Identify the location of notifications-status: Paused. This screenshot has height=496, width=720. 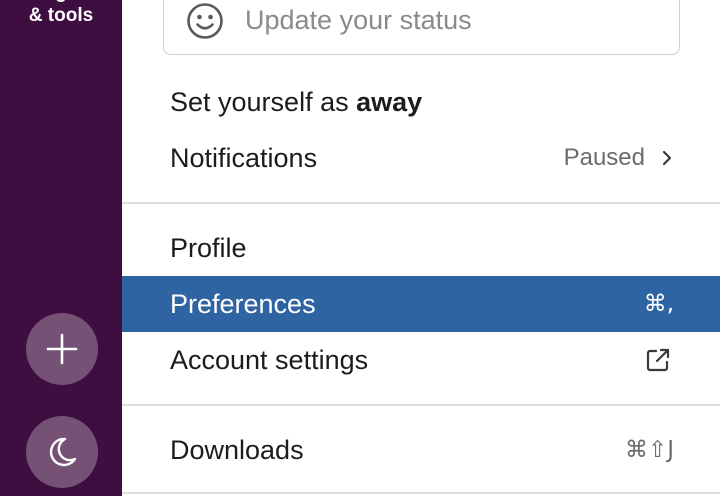
(604, 157).